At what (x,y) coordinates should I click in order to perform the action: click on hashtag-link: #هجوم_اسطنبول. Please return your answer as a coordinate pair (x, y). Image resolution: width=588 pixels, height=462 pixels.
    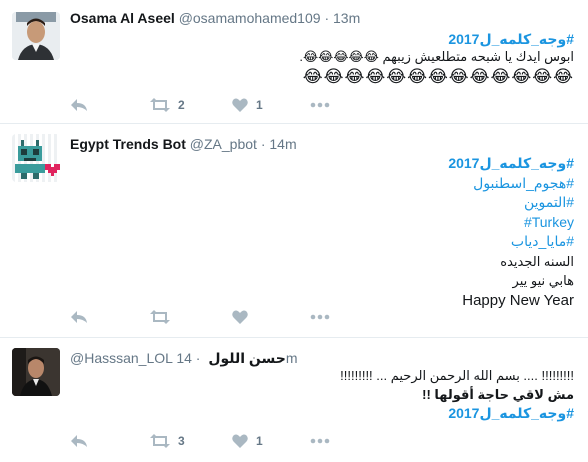
    Looking at the image, I should click on (511, 184).